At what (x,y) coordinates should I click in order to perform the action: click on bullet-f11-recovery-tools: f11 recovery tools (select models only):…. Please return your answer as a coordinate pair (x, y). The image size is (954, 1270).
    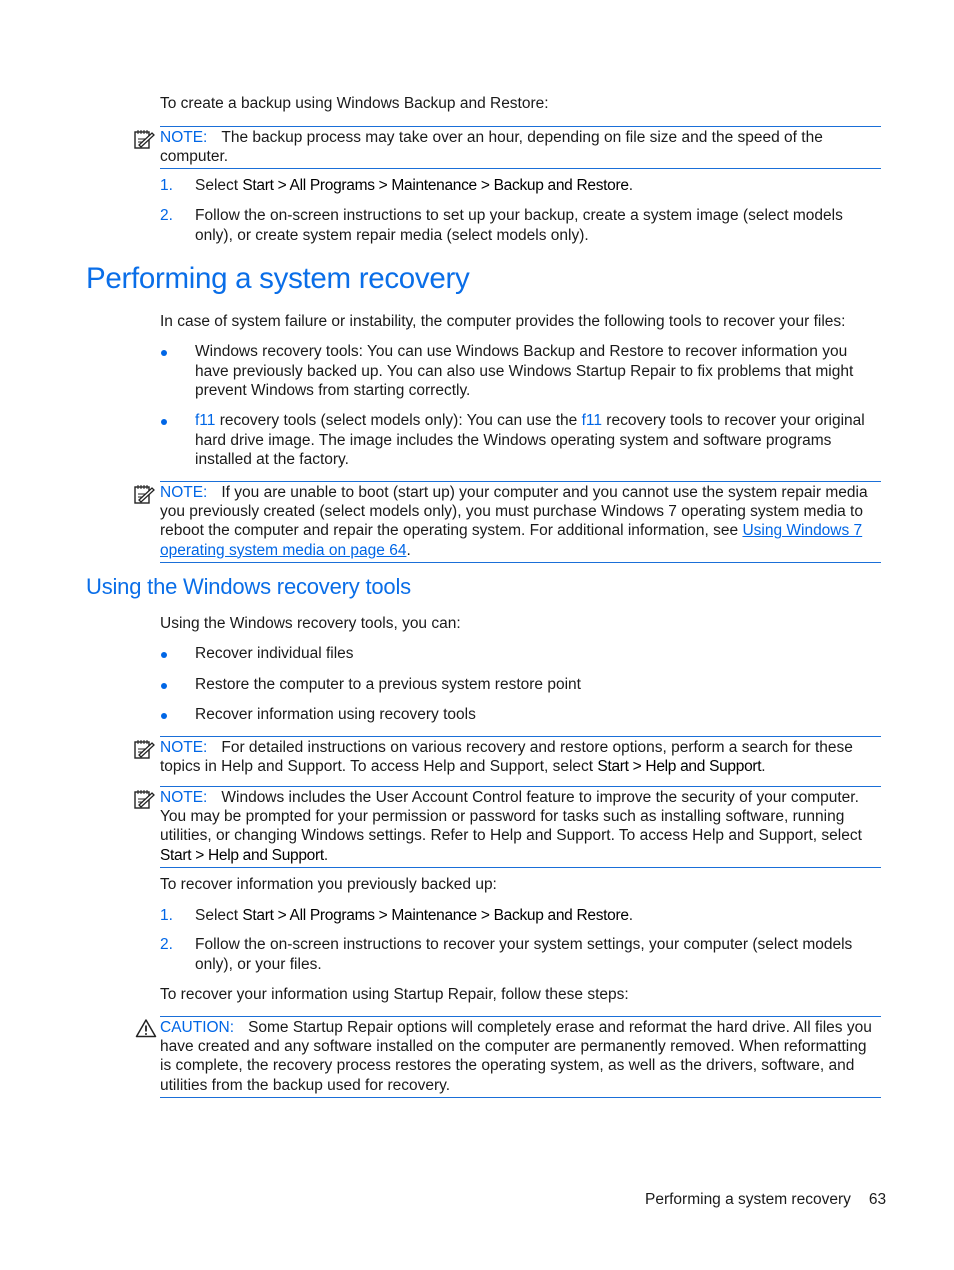
    Looking at the image, I should click on (521, 440).